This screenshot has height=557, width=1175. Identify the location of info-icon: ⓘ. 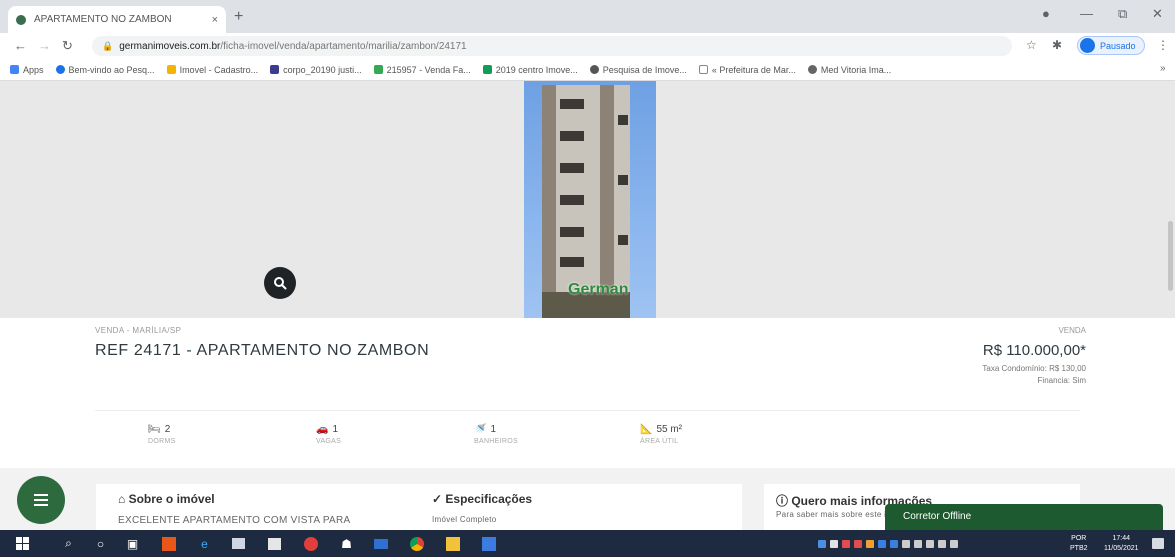
(784, 501).